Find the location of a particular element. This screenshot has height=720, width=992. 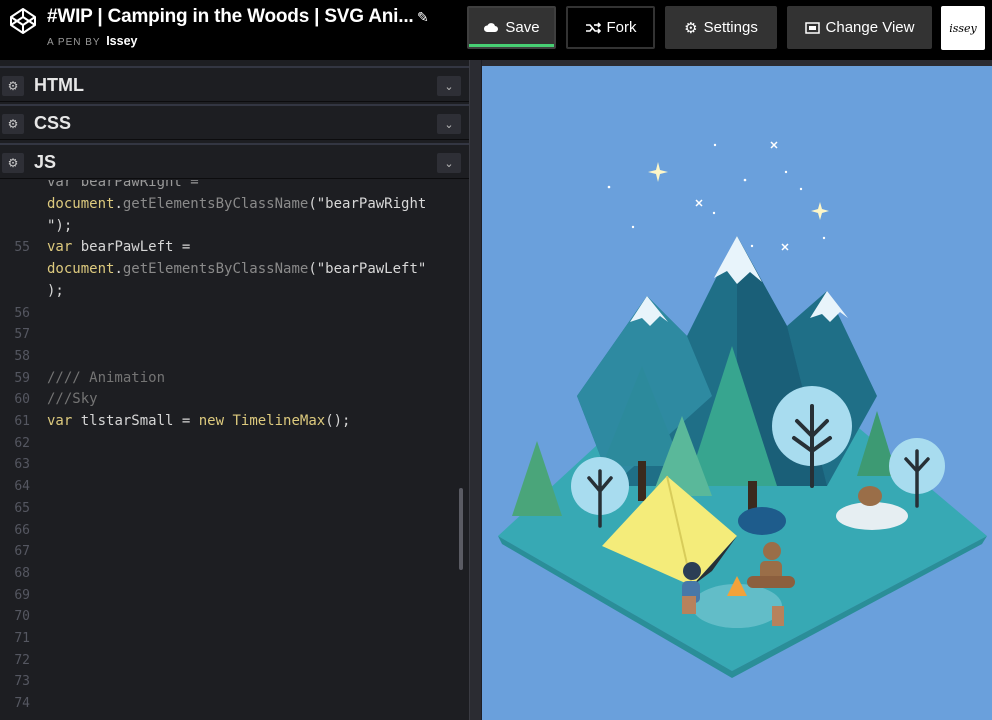

edit-pencil-icon: ✎ is located at coordinates (423, 17).